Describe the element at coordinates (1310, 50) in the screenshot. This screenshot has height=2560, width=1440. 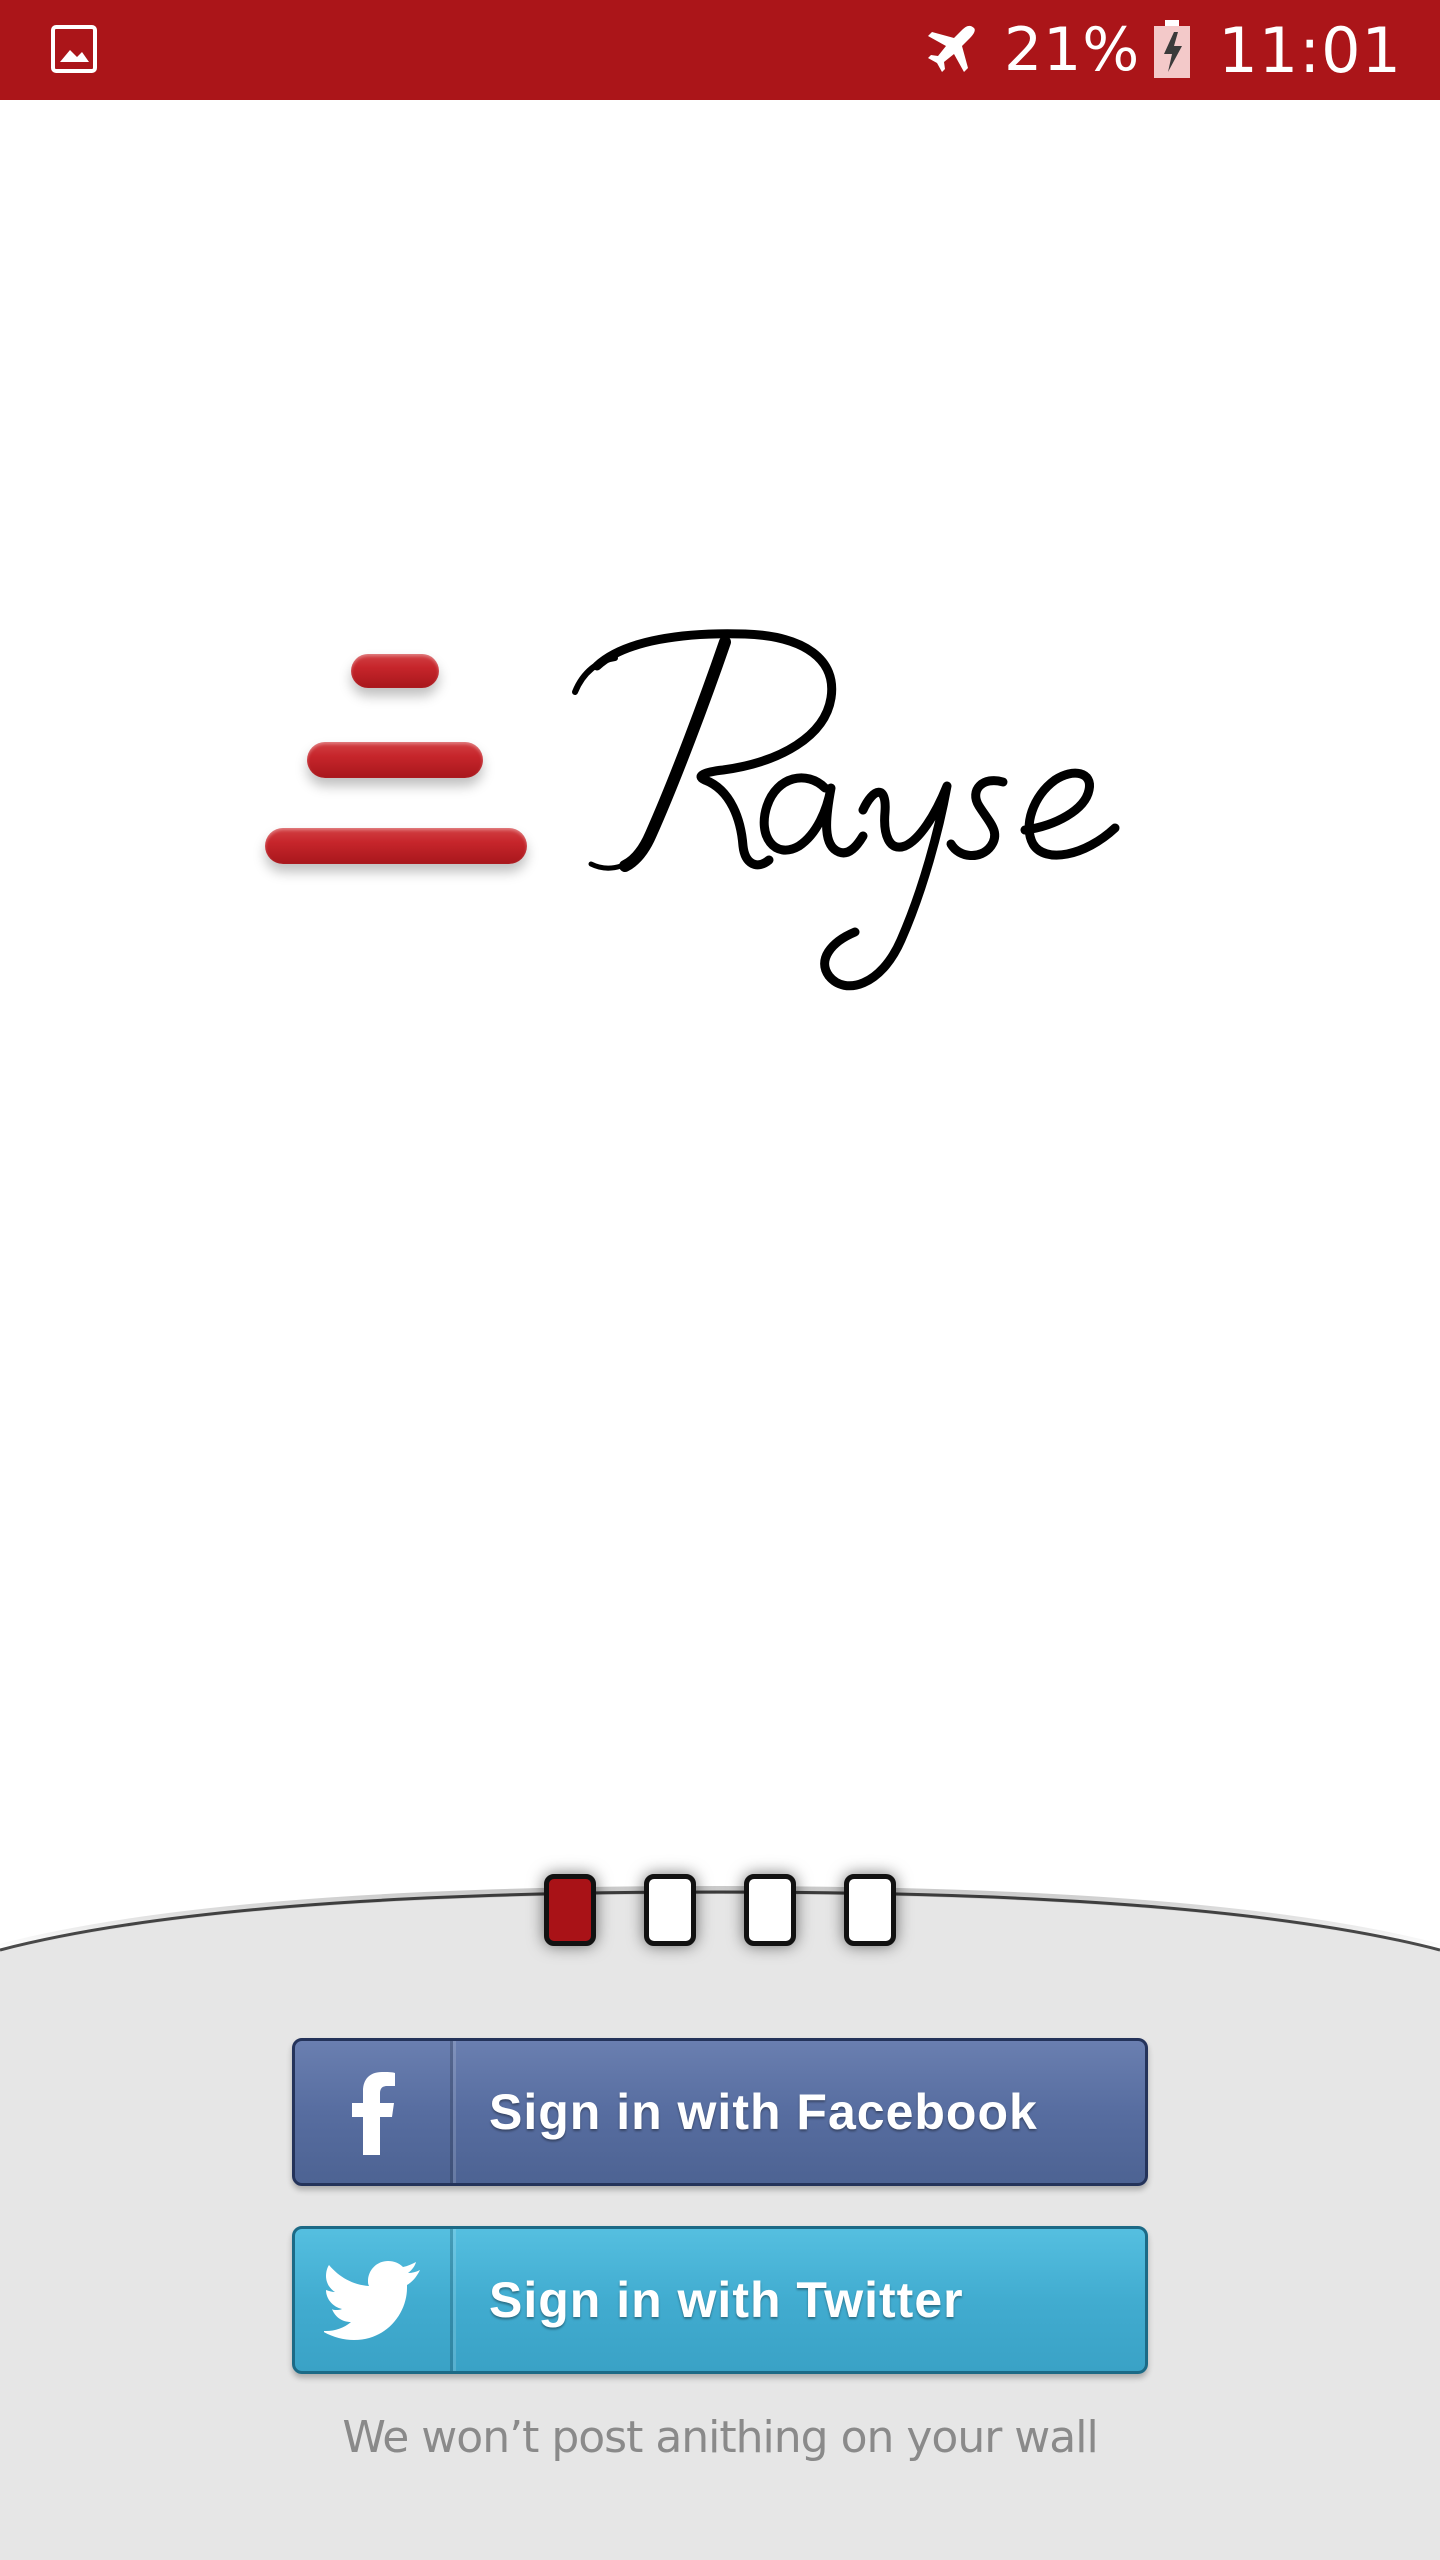
I see `clock: 11:01` at that location.